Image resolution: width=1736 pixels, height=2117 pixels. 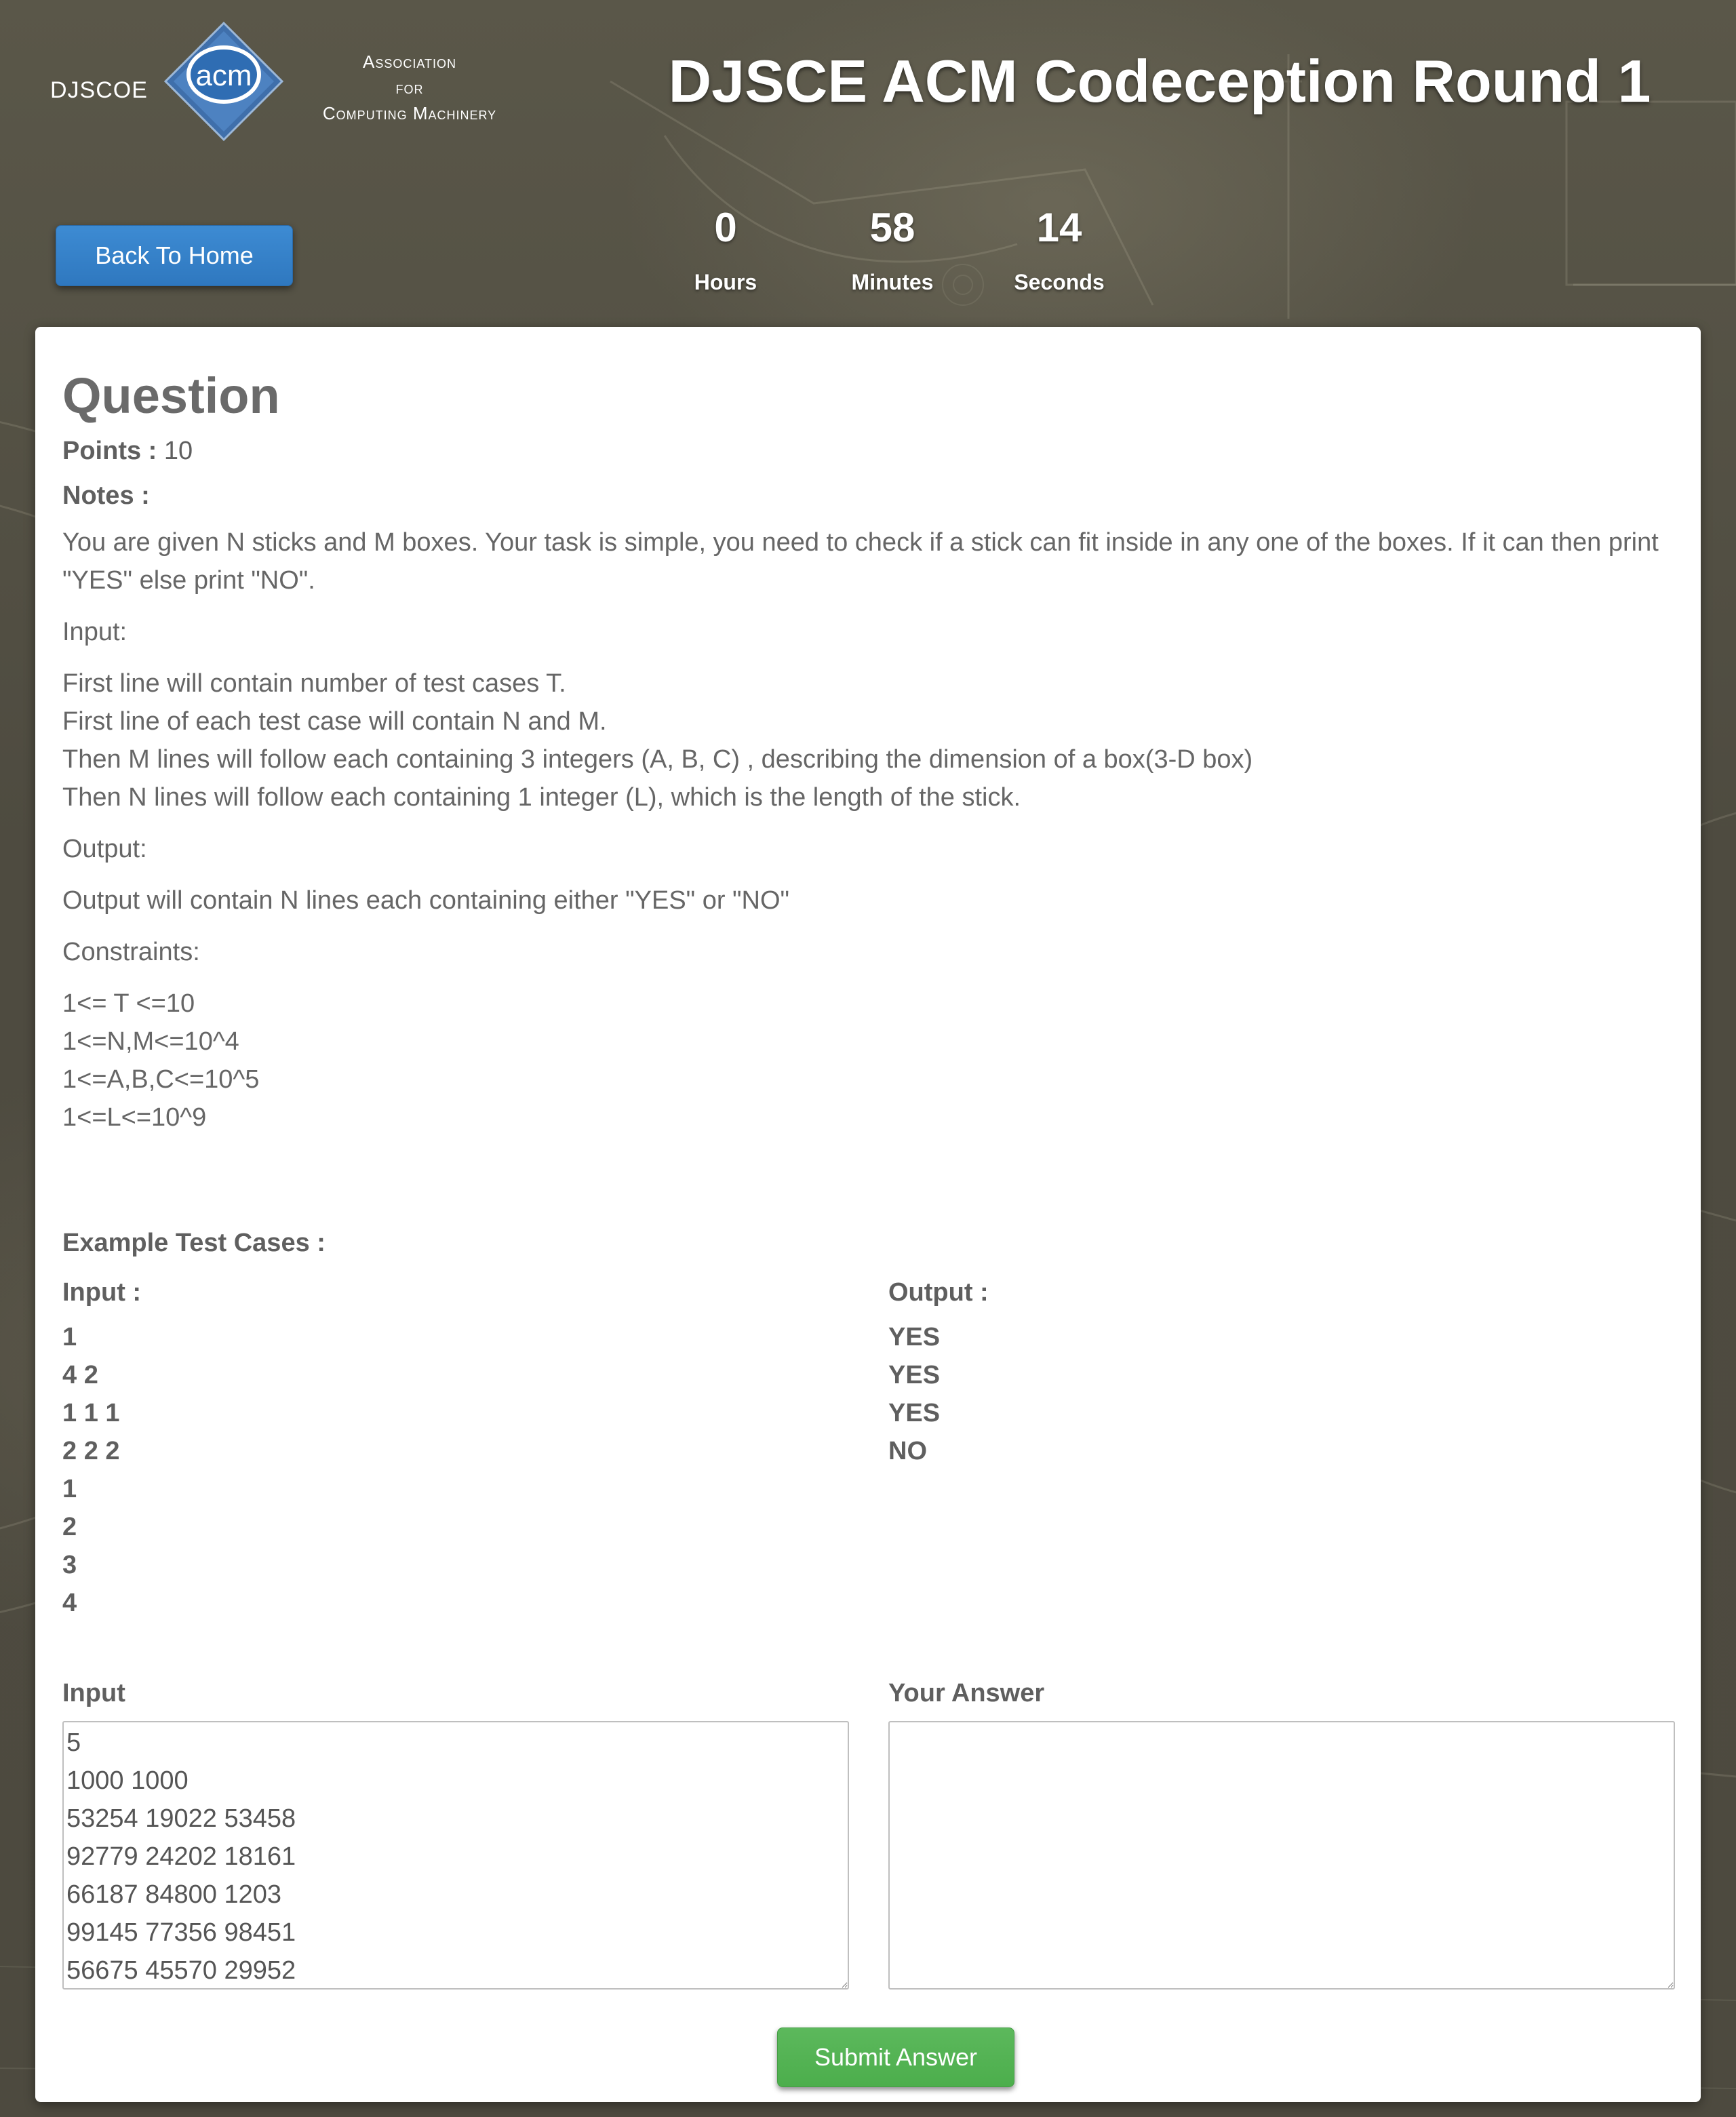 I want to click on notes-label: Notes :, so click(x=106, y=495).